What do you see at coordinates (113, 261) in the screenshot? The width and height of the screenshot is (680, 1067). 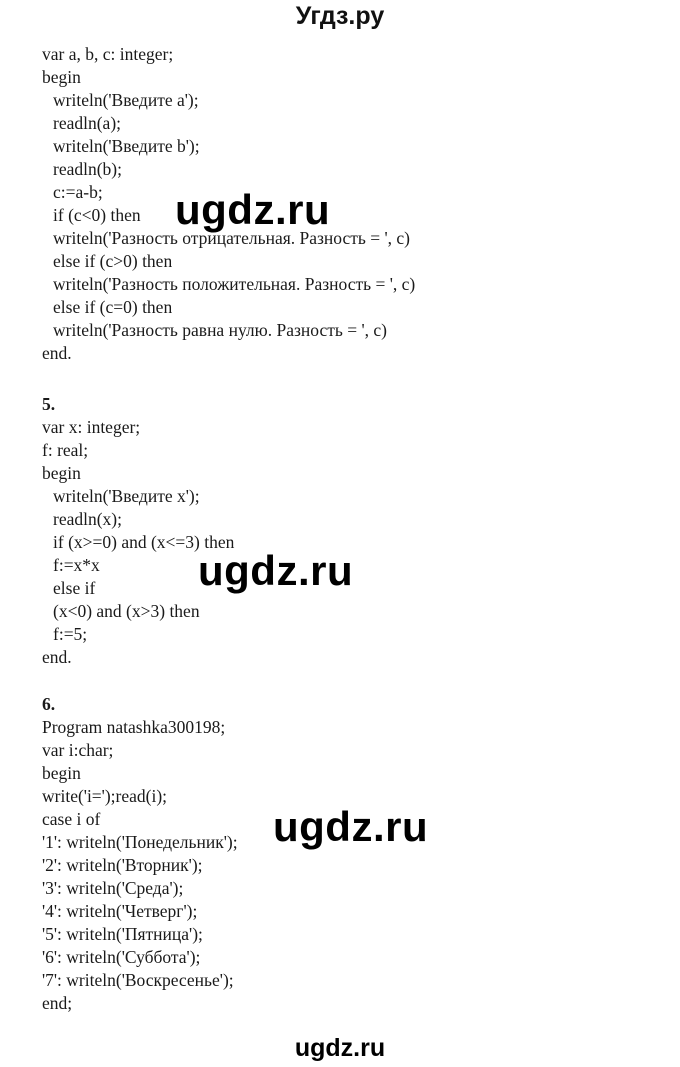 I see `code-line: else if (c>0) then` at bounding box center [113, 261].